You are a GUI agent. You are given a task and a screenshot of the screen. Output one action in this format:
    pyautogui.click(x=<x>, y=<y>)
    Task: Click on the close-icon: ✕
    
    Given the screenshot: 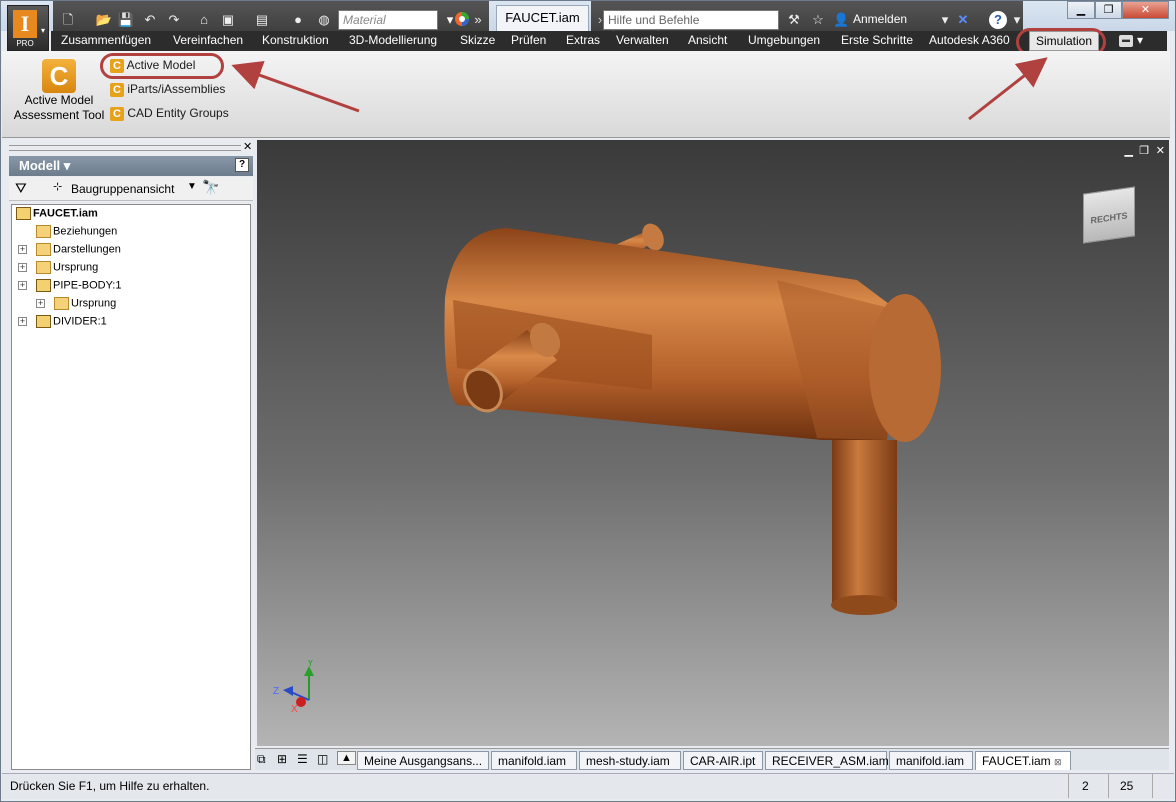 What is the action you would take?
    pyautogui.click(x=247, y=146)
    